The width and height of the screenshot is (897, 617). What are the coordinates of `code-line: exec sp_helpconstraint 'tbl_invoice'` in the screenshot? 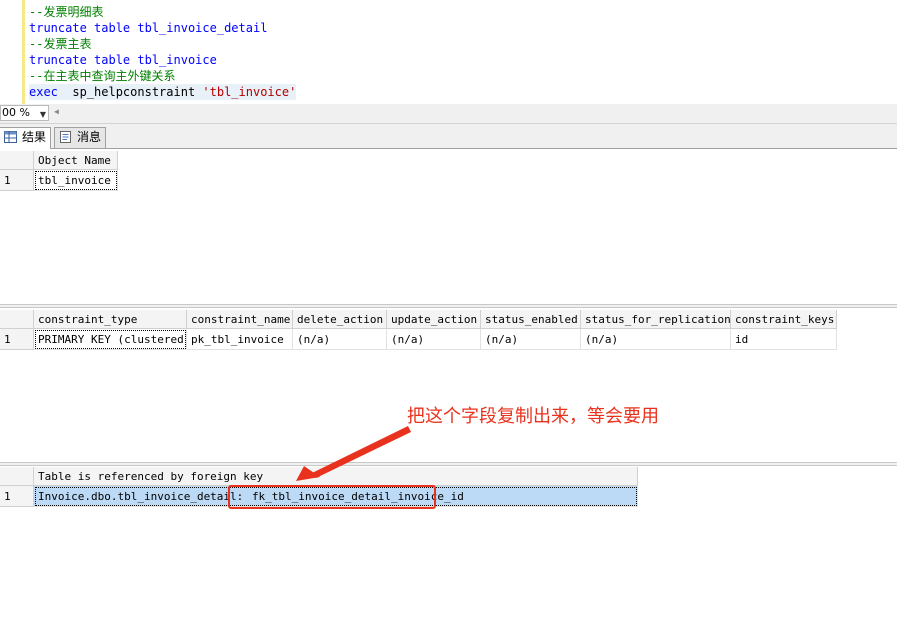 It's located at (163, 92).